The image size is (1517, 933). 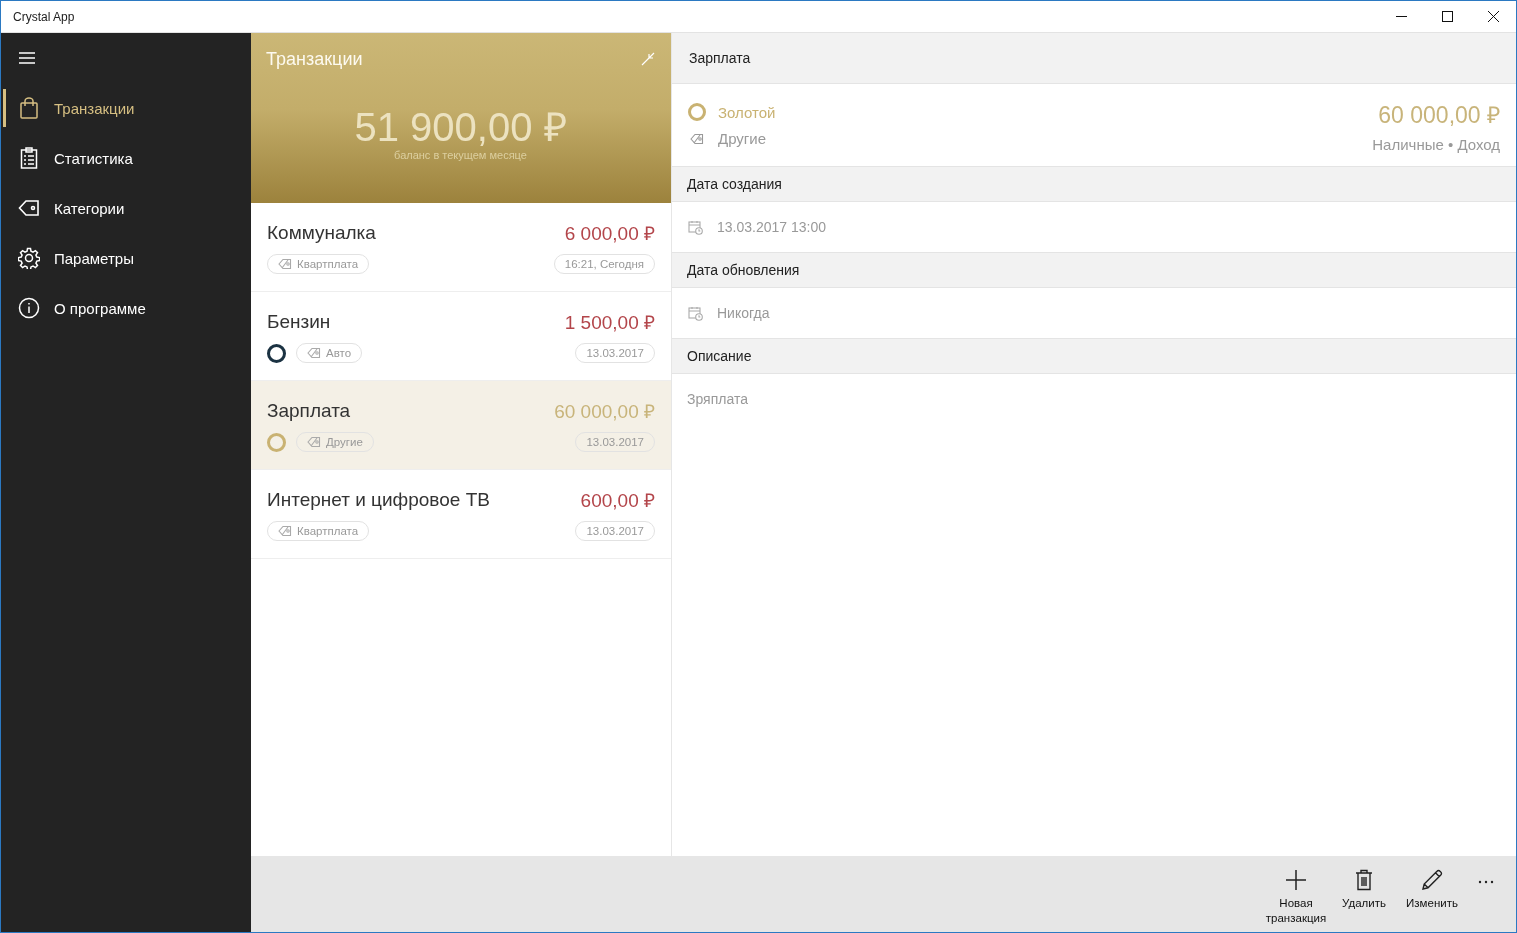 What do you see at coordinates (1364, 880) in the screenshot?
I see `trash-icon` at bounding box center [1364, 880].